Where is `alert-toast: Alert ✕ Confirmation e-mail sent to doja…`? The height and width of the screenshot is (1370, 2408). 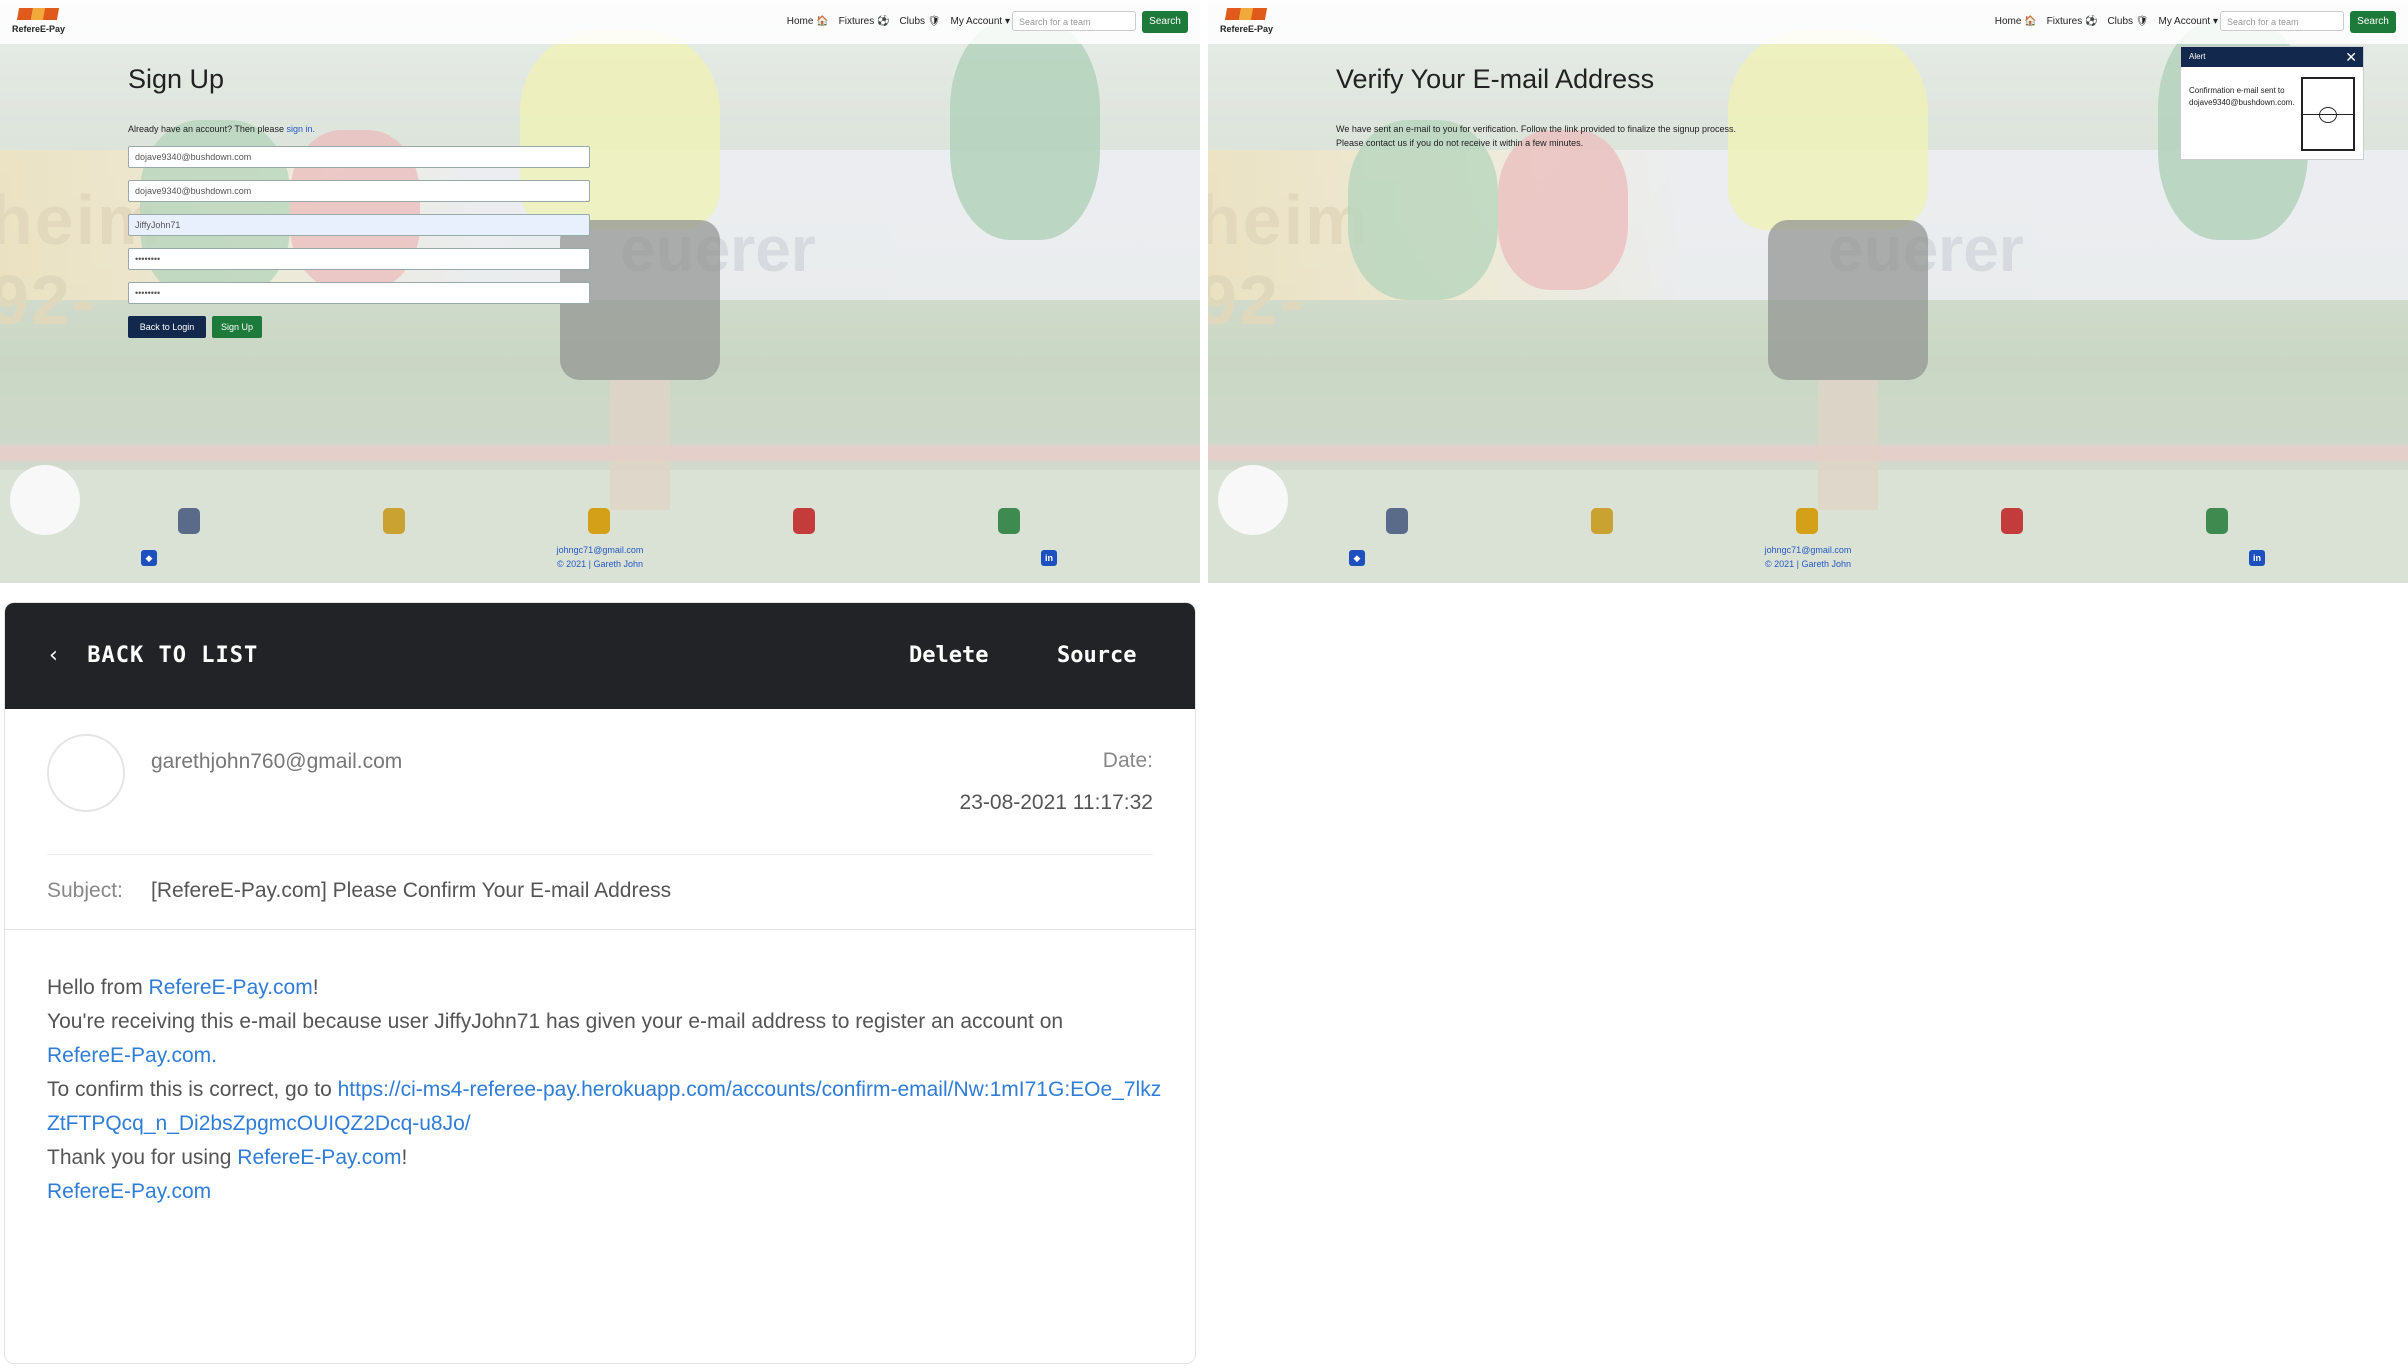 alert-toast: Alert ✕ Confirmation e-mail sent to doja… is located at coordinates (2272, 103).